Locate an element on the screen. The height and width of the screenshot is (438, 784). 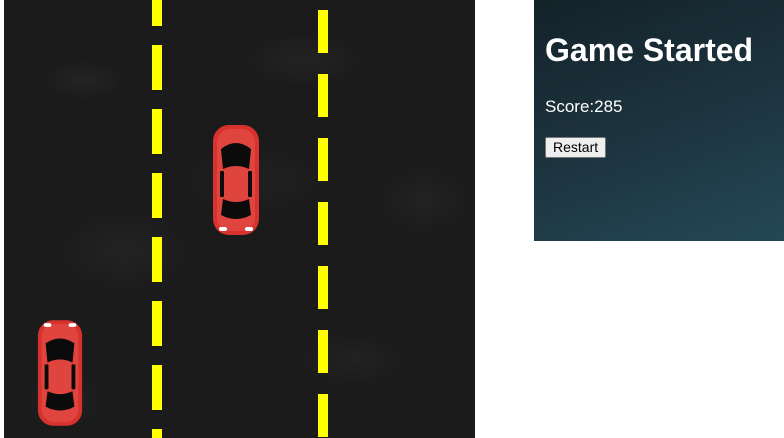
score-label: Score: is located at coordinates (570, 106).